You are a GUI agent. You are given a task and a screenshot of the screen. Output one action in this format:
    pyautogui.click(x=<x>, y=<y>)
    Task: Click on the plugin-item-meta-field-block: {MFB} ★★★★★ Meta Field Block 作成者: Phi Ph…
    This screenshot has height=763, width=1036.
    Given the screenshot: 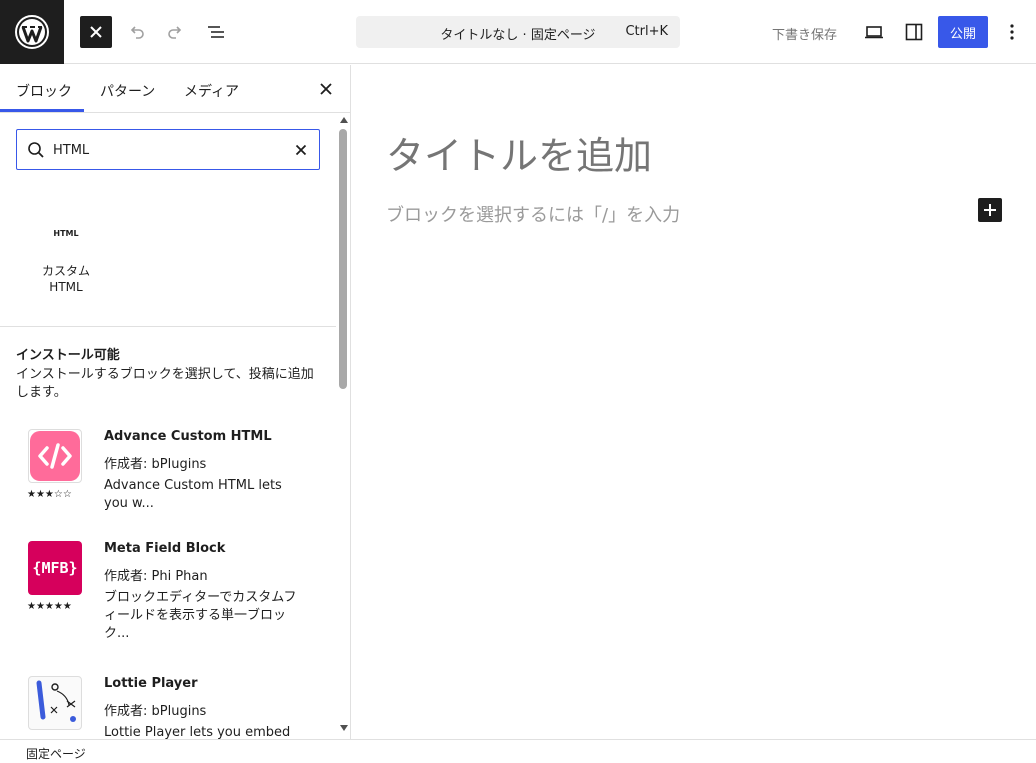 What is the action you would take?
    pyautogui.click(x=176, y=596)
    